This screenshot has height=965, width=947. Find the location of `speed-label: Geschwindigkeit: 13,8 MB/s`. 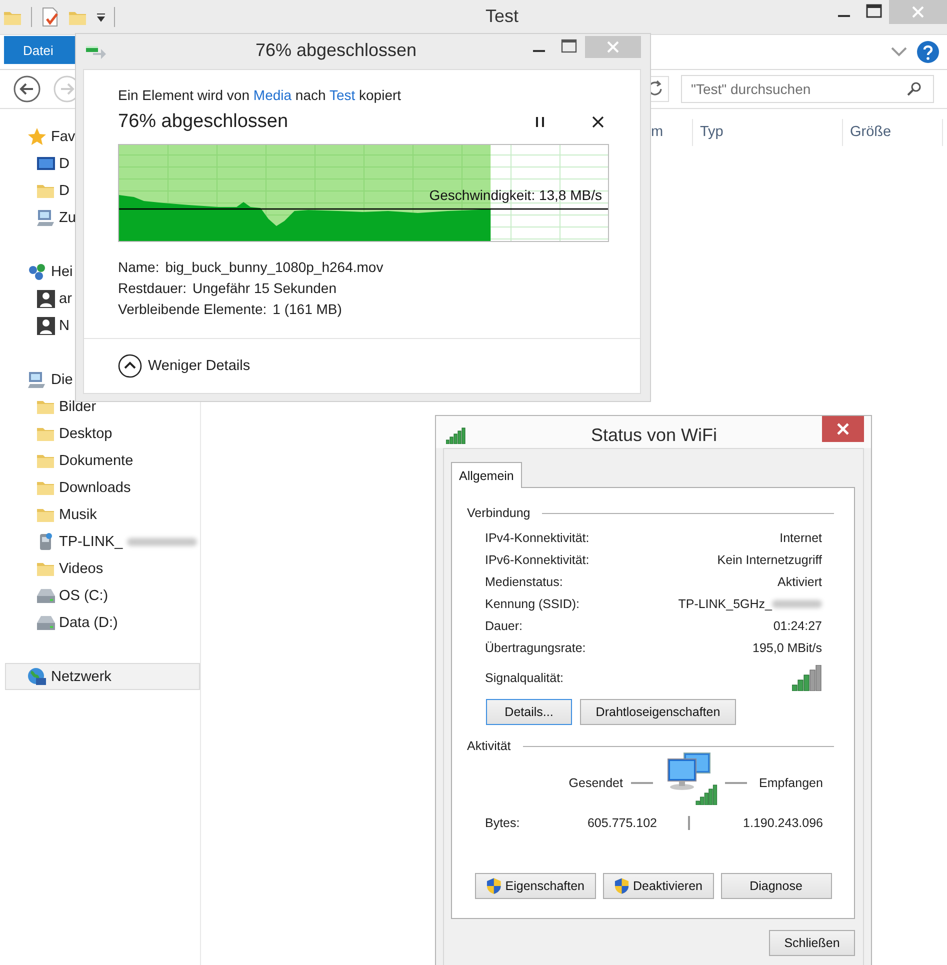

speed-label: Geschwindigkeit: 13,8 MB/s is located at coordinates (515, 195).